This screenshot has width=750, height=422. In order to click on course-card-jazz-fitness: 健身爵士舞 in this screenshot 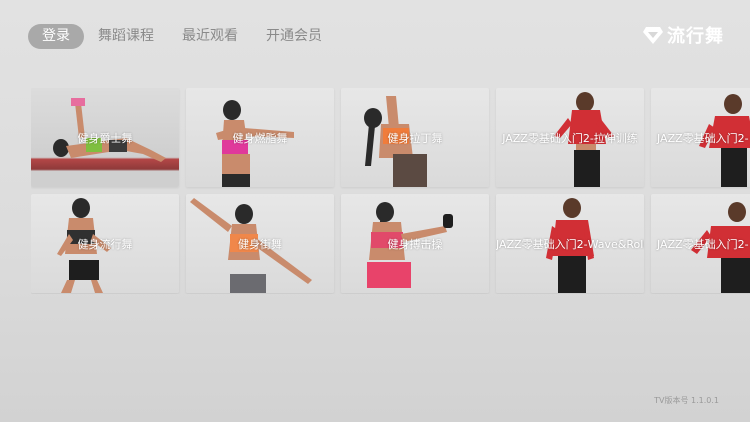, I will do `click(105, 137)`.